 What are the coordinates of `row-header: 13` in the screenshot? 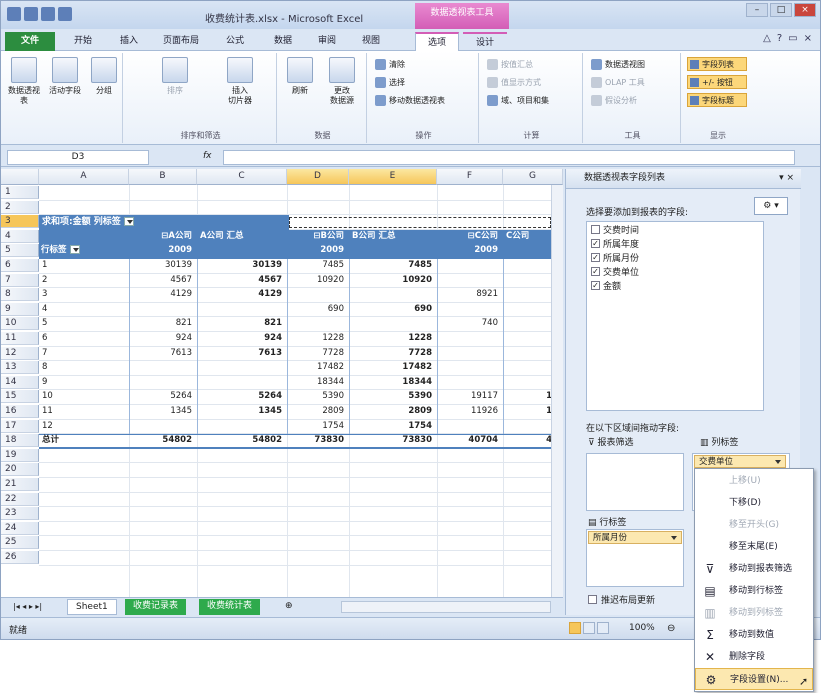 It's located at (20, 368).